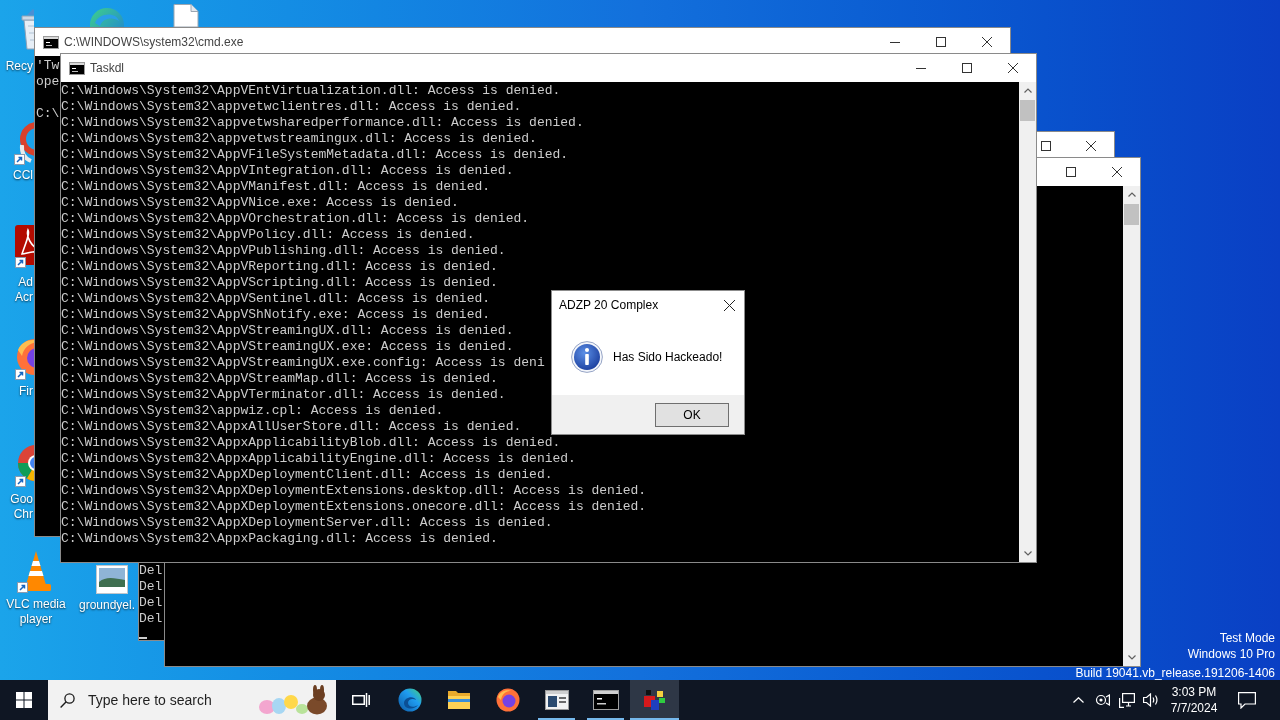  What do you see at coordinates (283, 395) in the screenshot?
I see `console-line: C:\Windows\System32\AppVTerminator.dll: Access is denied.` at bounding box center [283, 395].